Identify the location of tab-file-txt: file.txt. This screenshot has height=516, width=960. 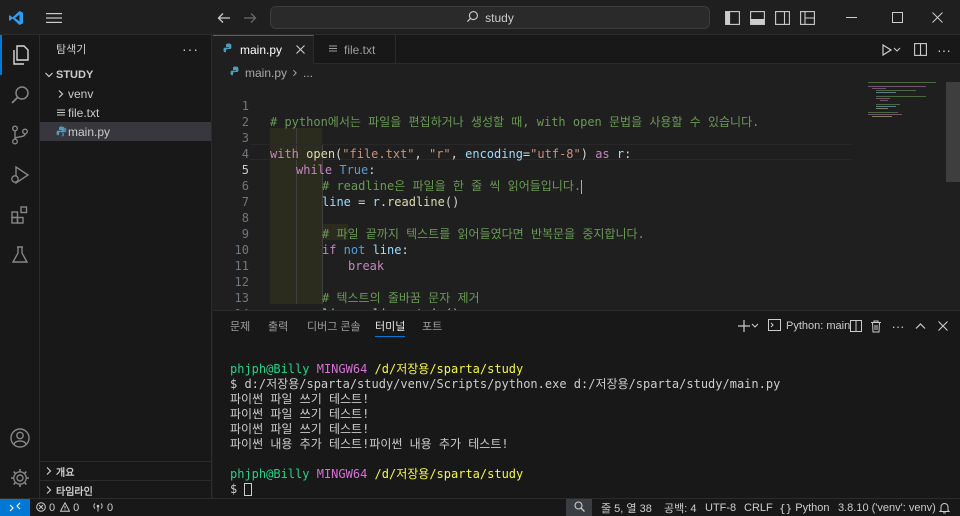
(355, 49).